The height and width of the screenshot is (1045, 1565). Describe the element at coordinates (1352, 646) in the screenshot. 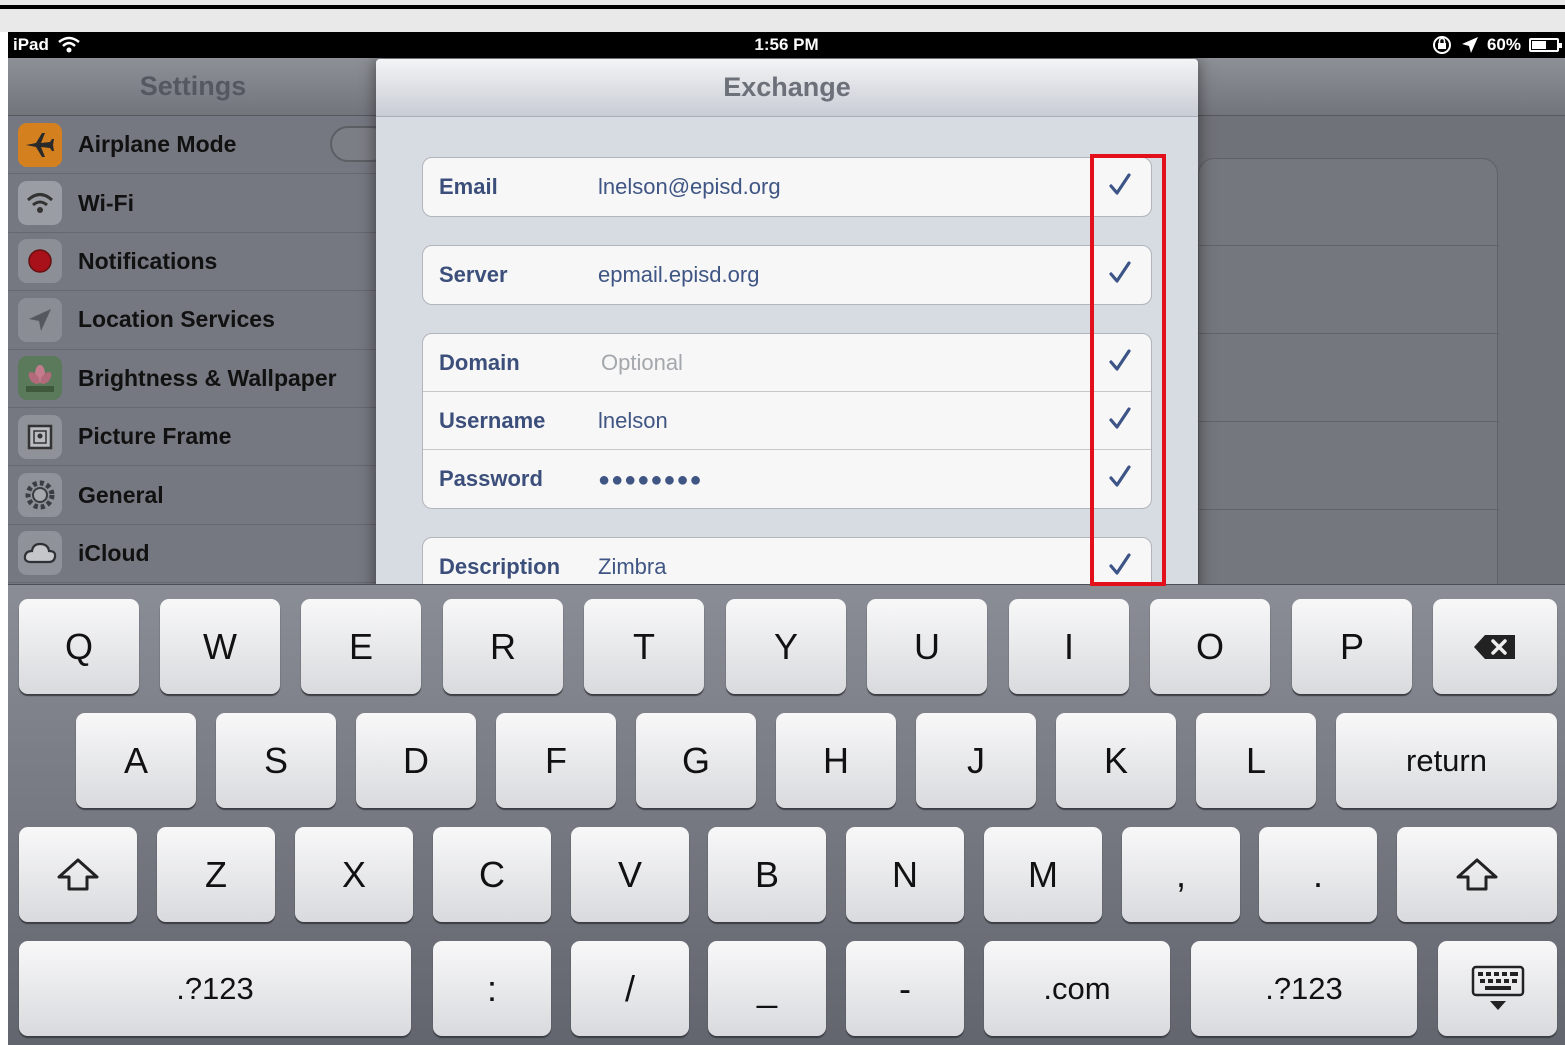

I see `key-p: P` at that location.